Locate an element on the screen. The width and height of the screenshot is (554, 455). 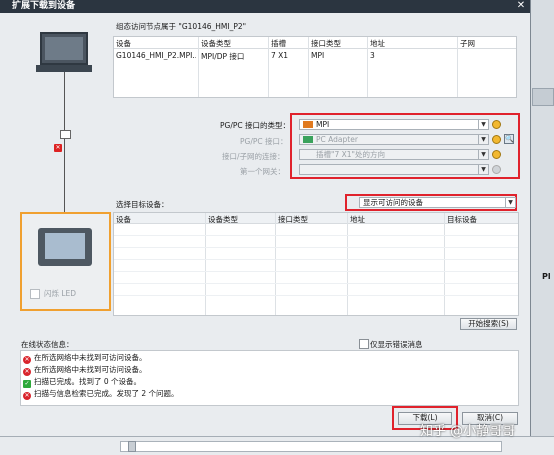
pgpc-type-select: MPI ▼ is located at coordinates (394, 124).